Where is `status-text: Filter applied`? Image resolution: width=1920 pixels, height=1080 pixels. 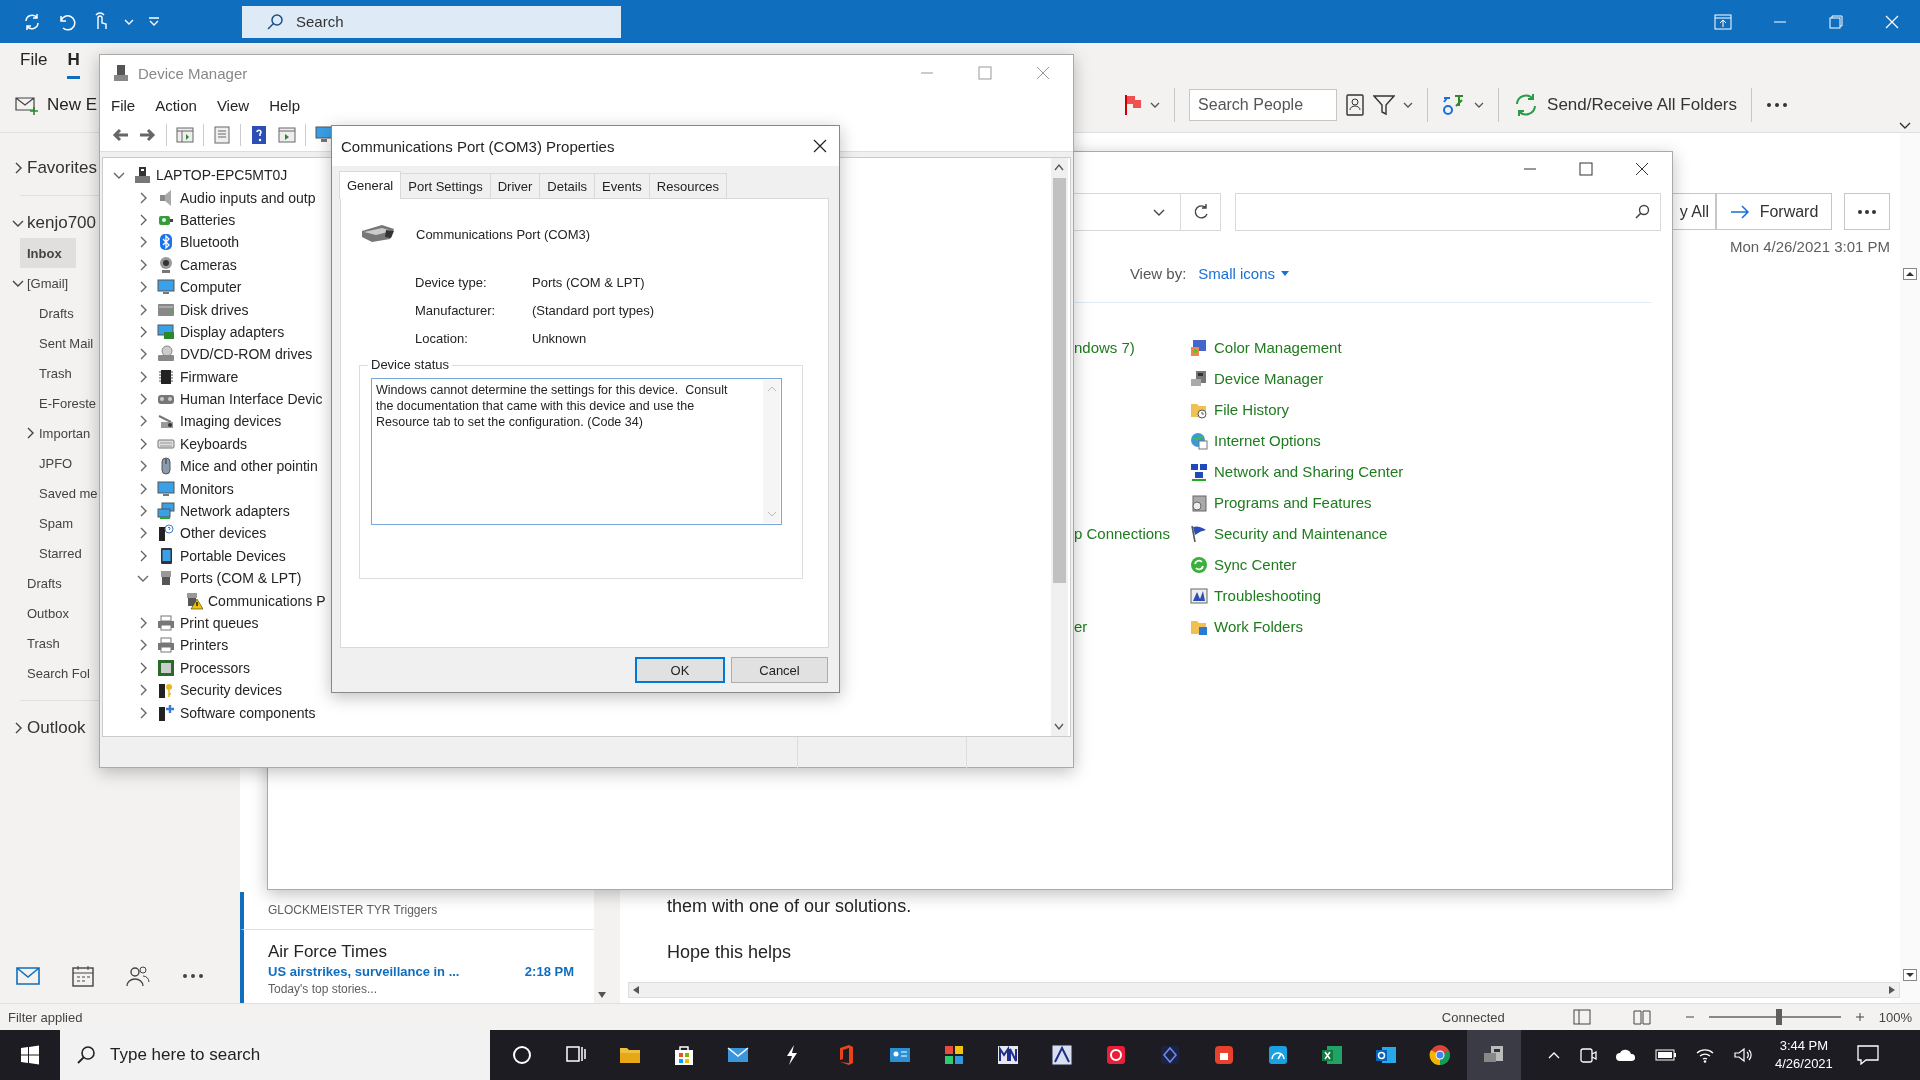
status-text: Filter applied is located at coordinates (45, 1017).